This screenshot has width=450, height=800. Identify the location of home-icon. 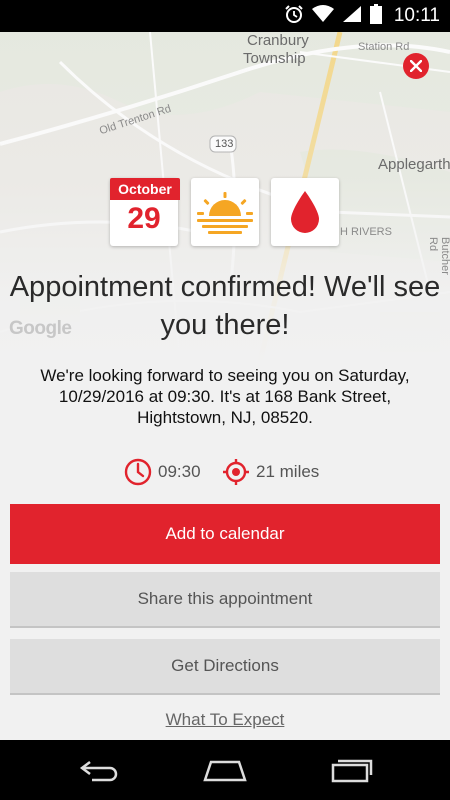
(225, 771).